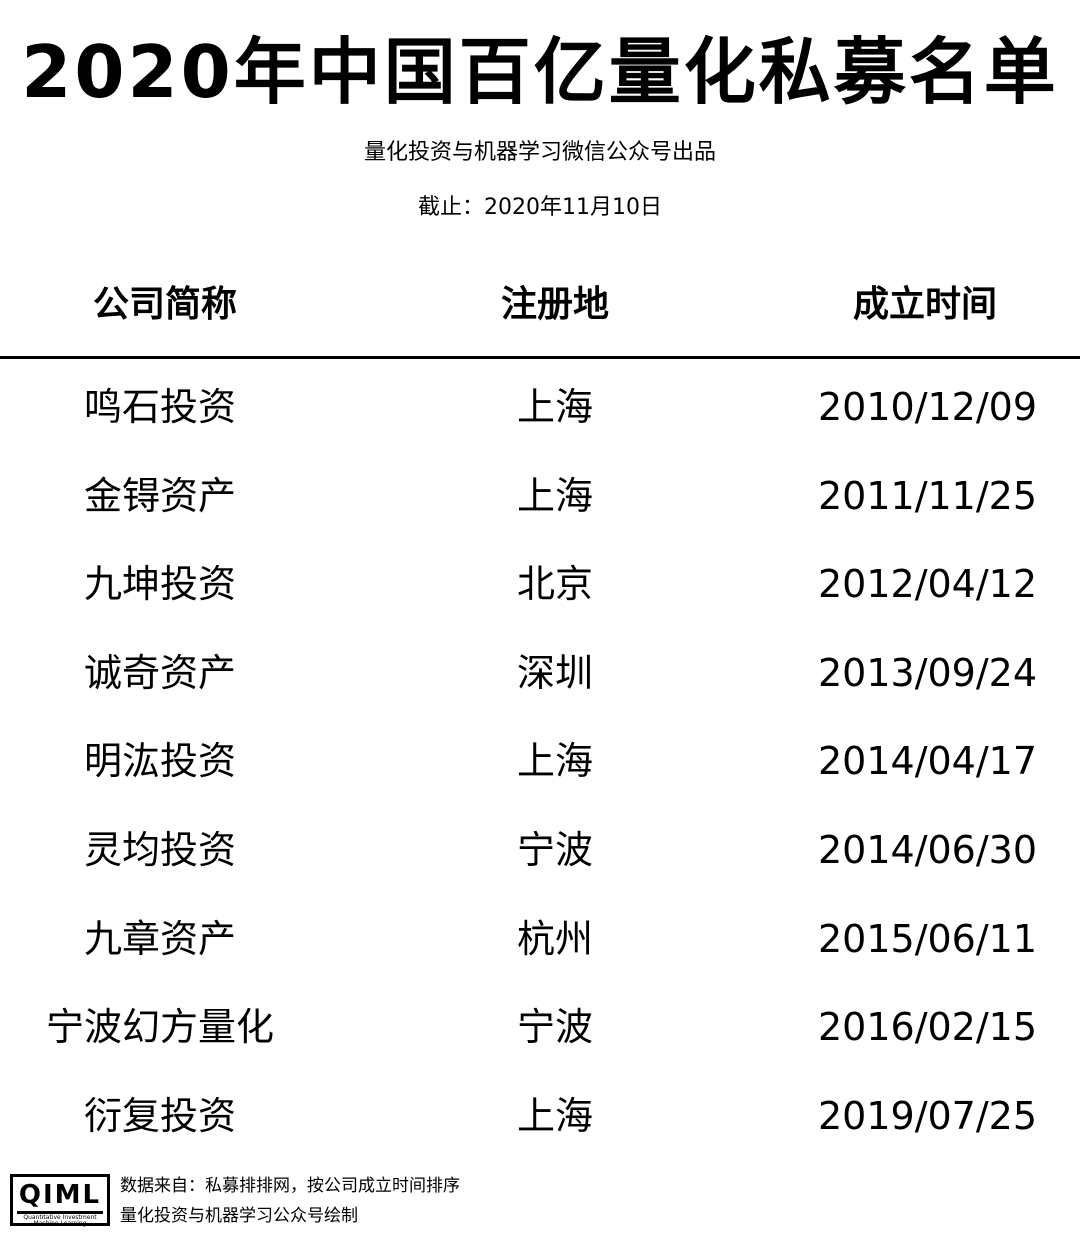 The image size is (1080, 1234). I want to click on table-row: 宁波幻方量化 宁波 2016/02/15, so click(540, 1034).